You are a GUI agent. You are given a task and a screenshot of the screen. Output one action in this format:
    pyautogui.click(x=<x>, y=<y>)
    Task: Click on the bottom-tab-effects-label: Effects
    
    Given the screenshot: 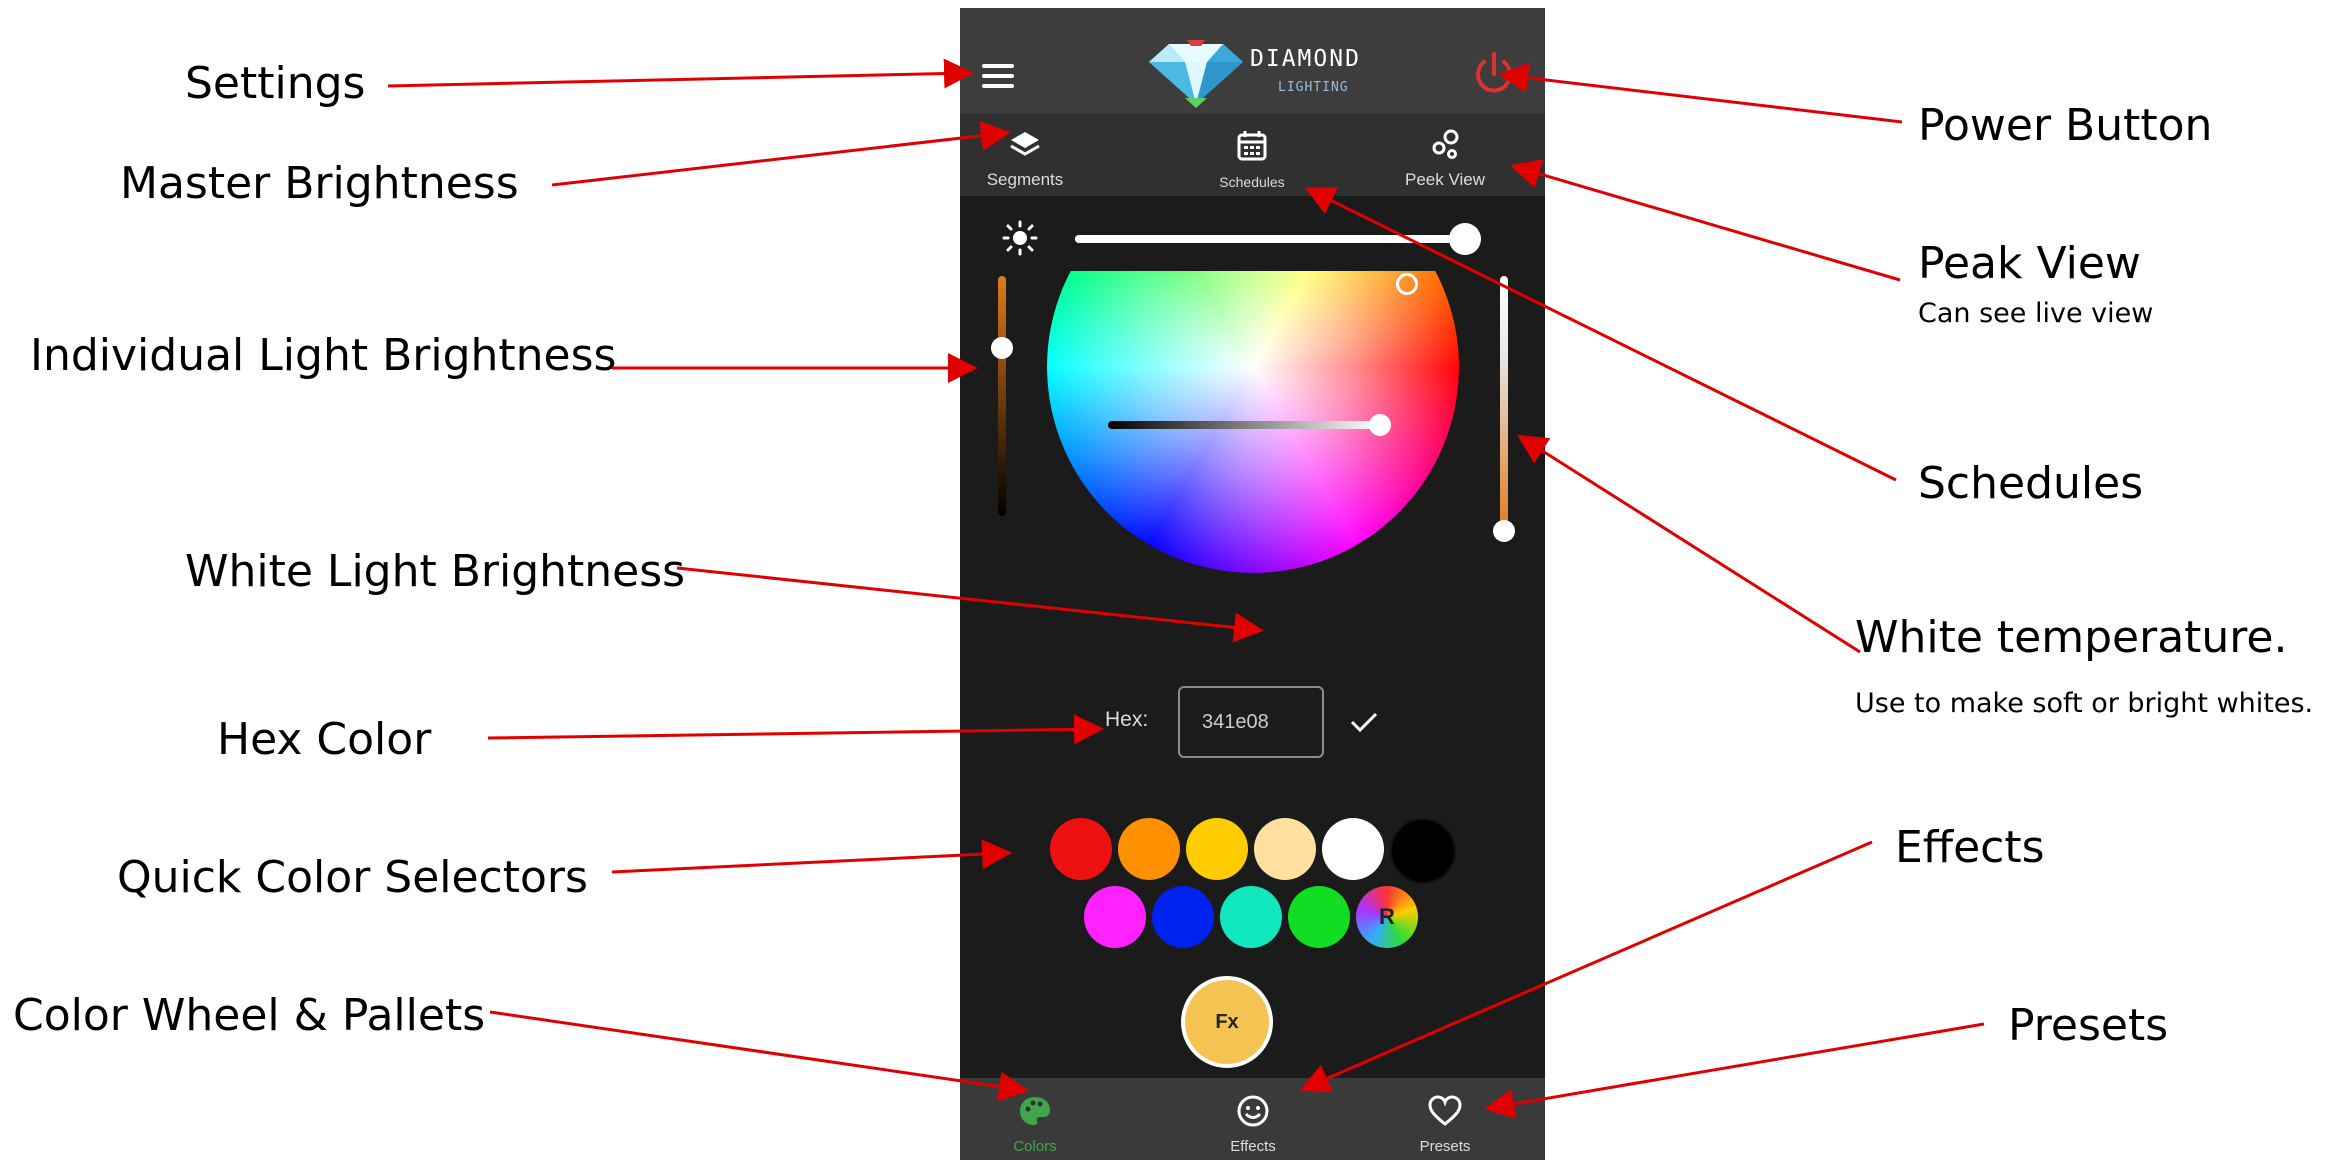 What is the action you would take?
    pyautogui.click(x=1253, y=1146)
    